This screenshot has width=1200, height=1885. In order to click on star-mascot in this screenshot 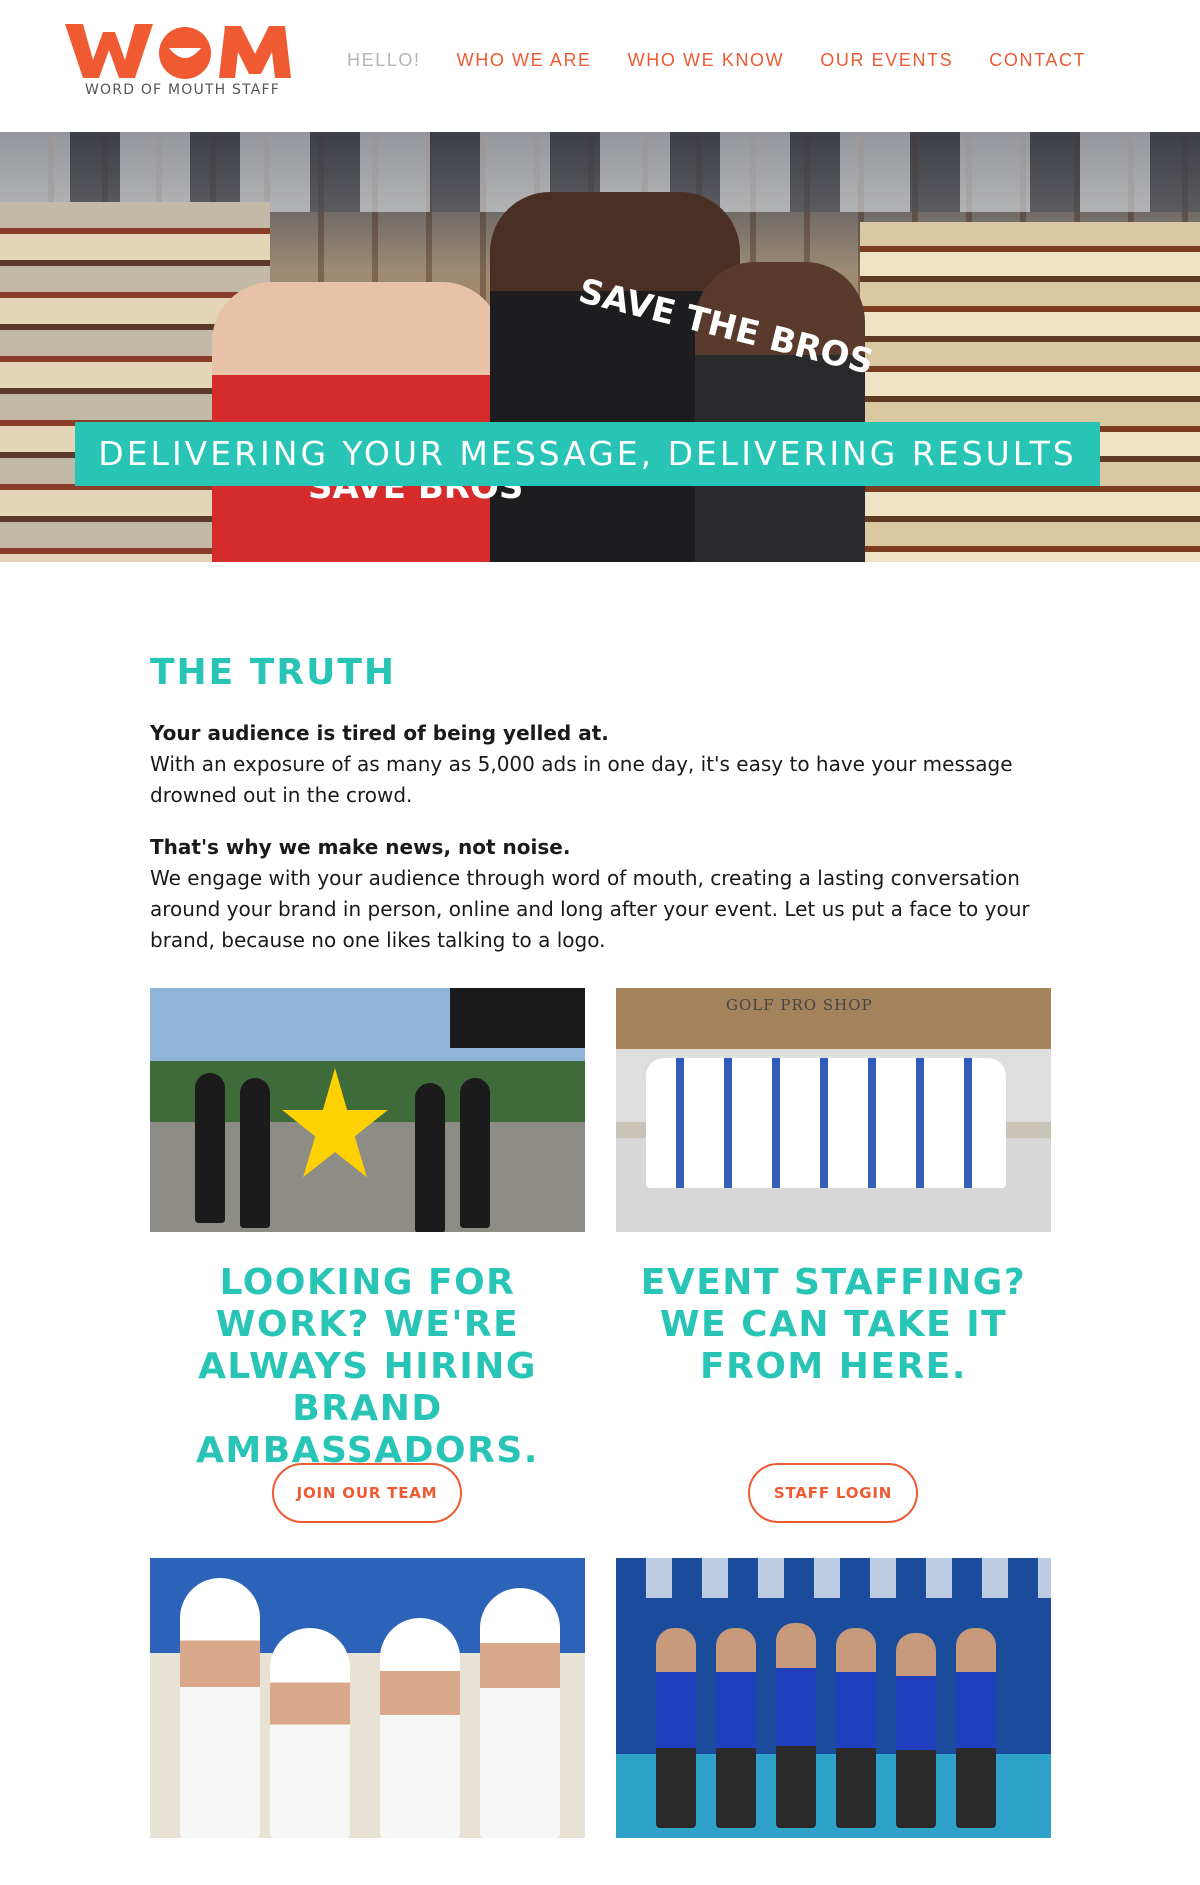, I will do `click(335, 1123)`.